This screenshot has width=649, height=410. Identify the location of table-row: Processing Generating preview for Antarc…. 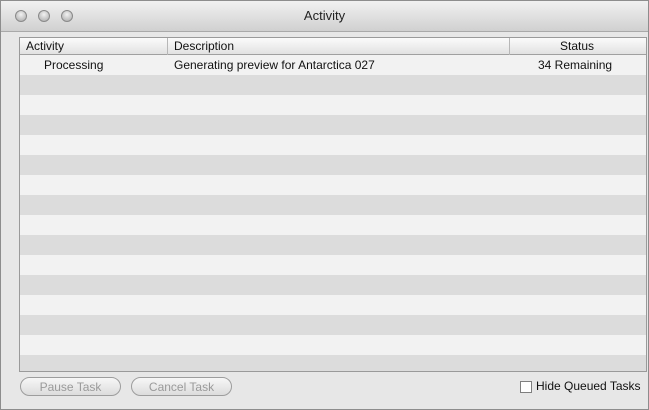
(333, 65).